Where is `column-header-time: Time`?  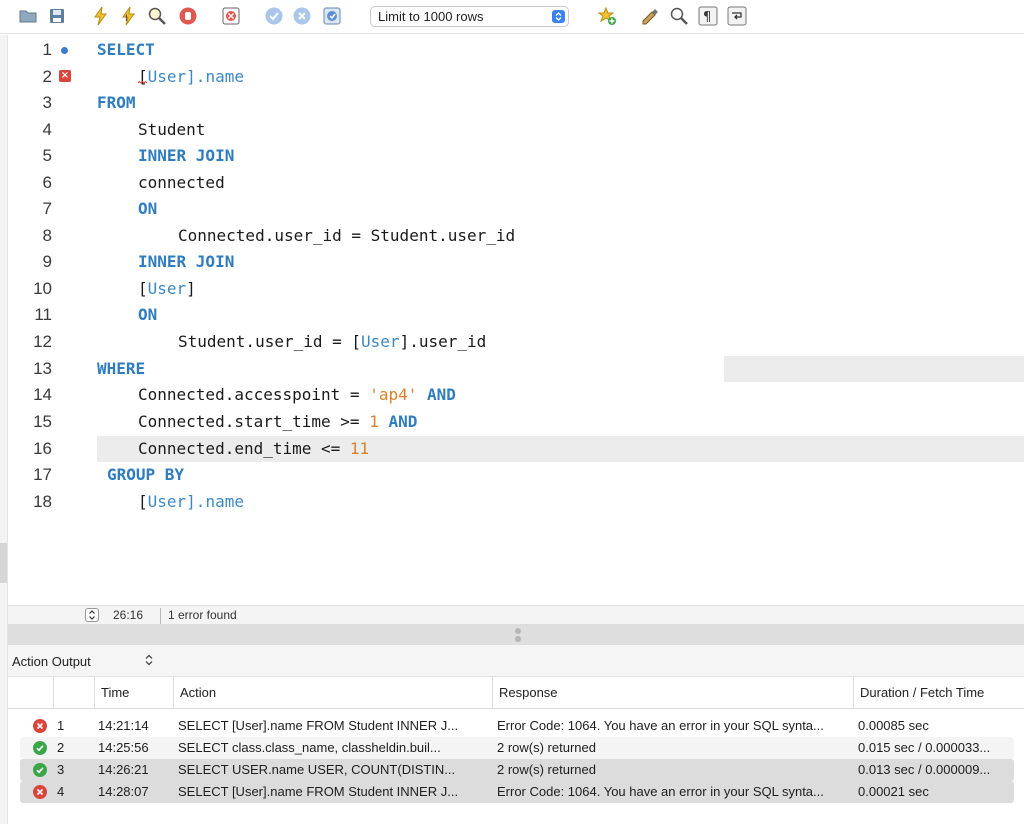 column-header-time: Time is located at coordinates (134, 693).